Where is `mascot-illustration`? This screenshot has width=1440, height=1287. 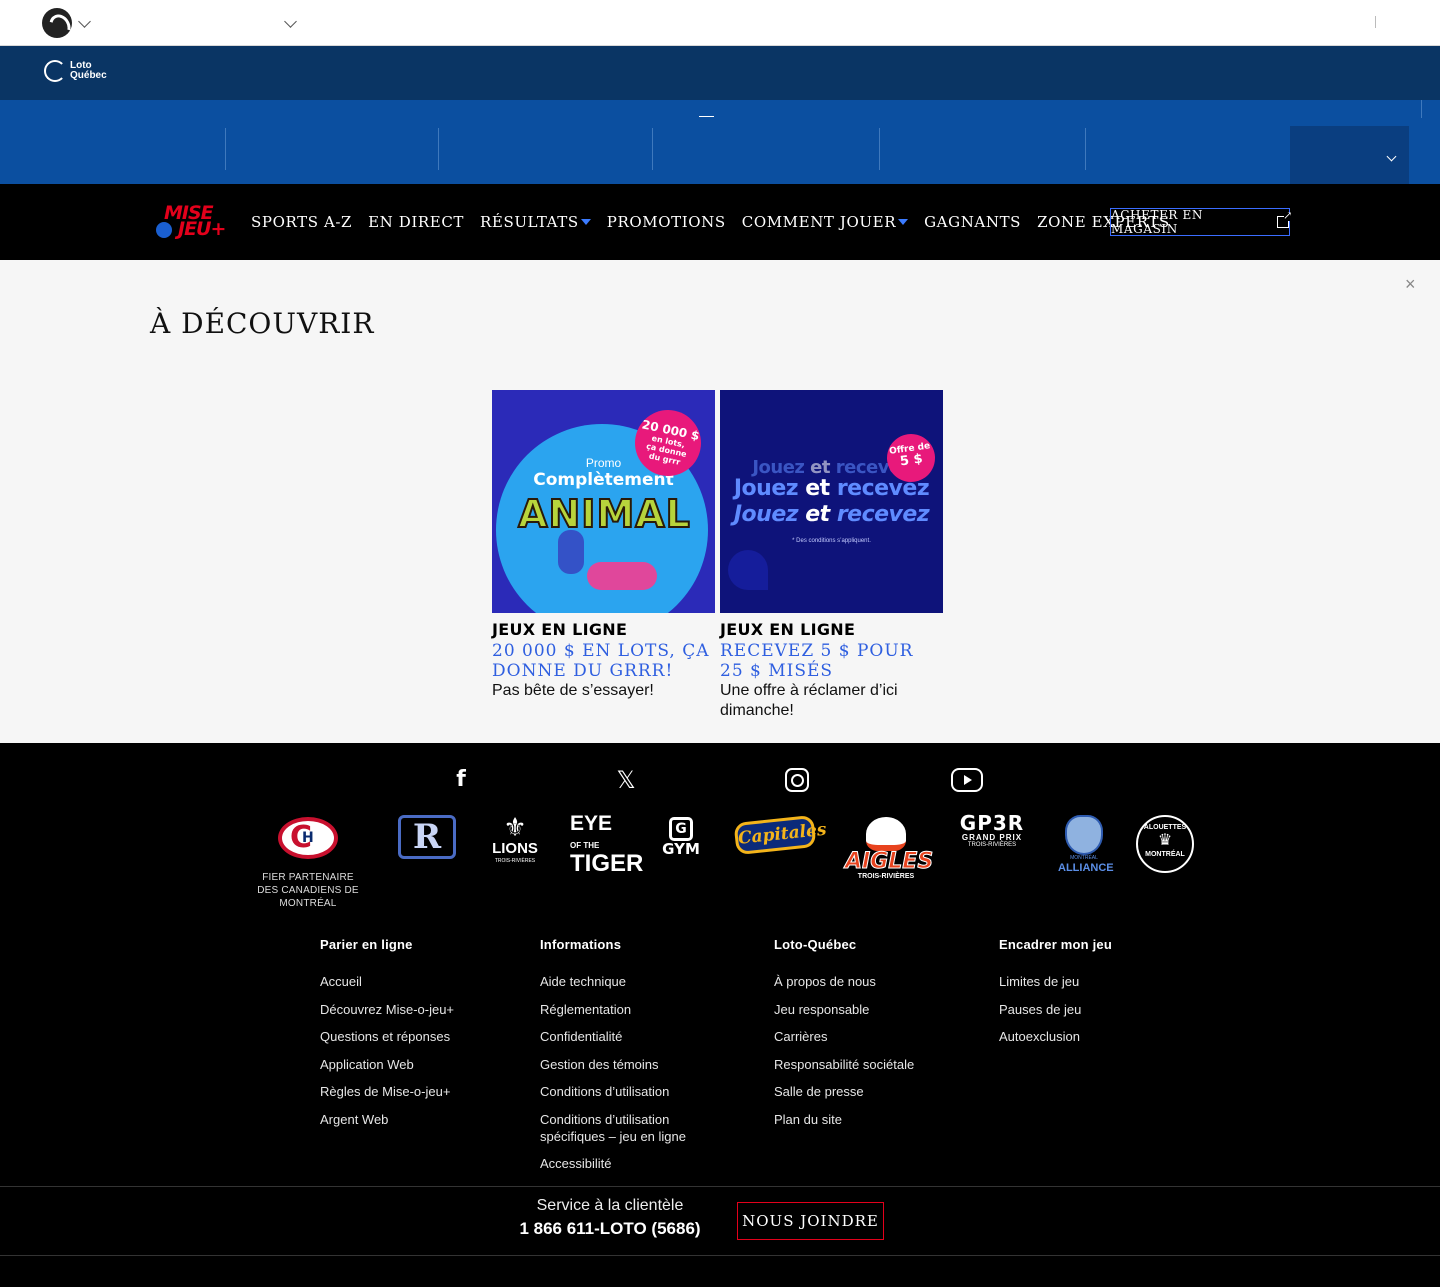 mascot-illustration is located at coordinates (571, 552).